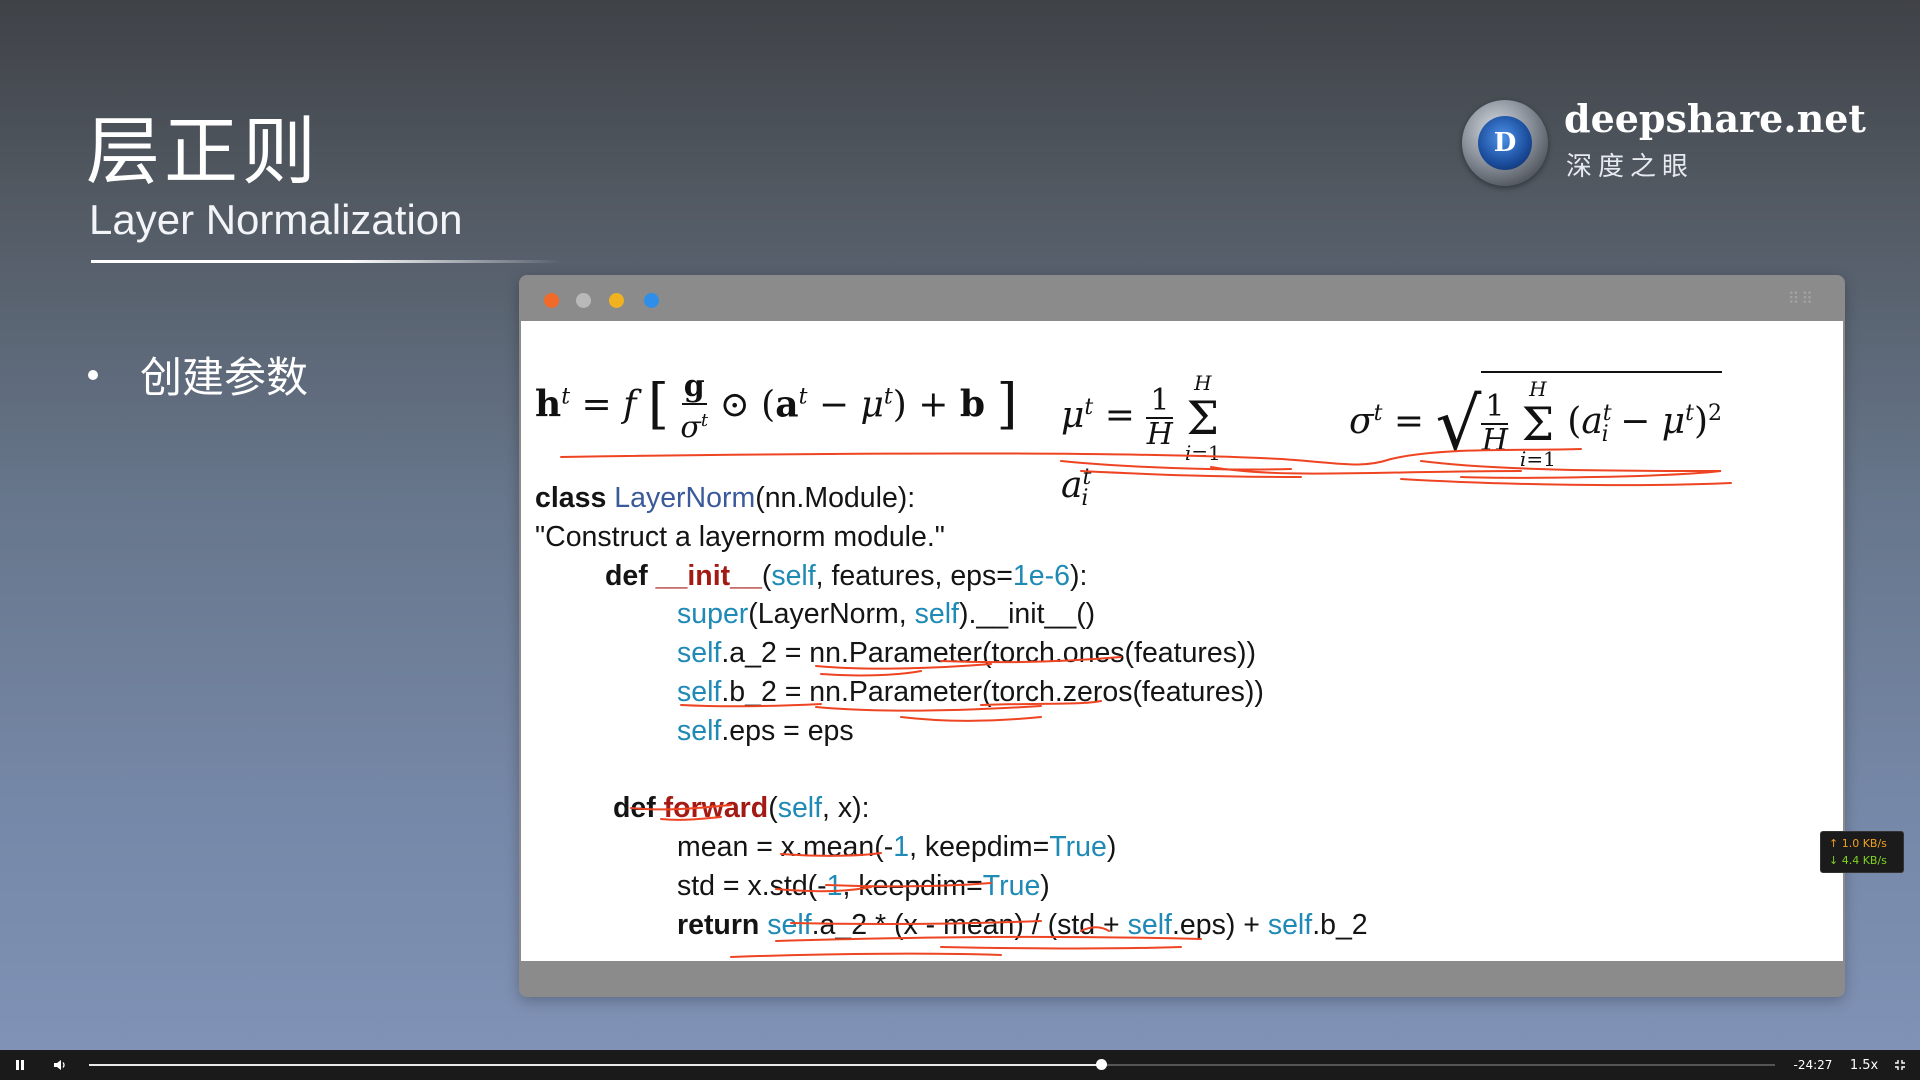 This screenshot has width=1920, height=1080. I want to click on fullscreen-exit-button, so click(1900, 1065).